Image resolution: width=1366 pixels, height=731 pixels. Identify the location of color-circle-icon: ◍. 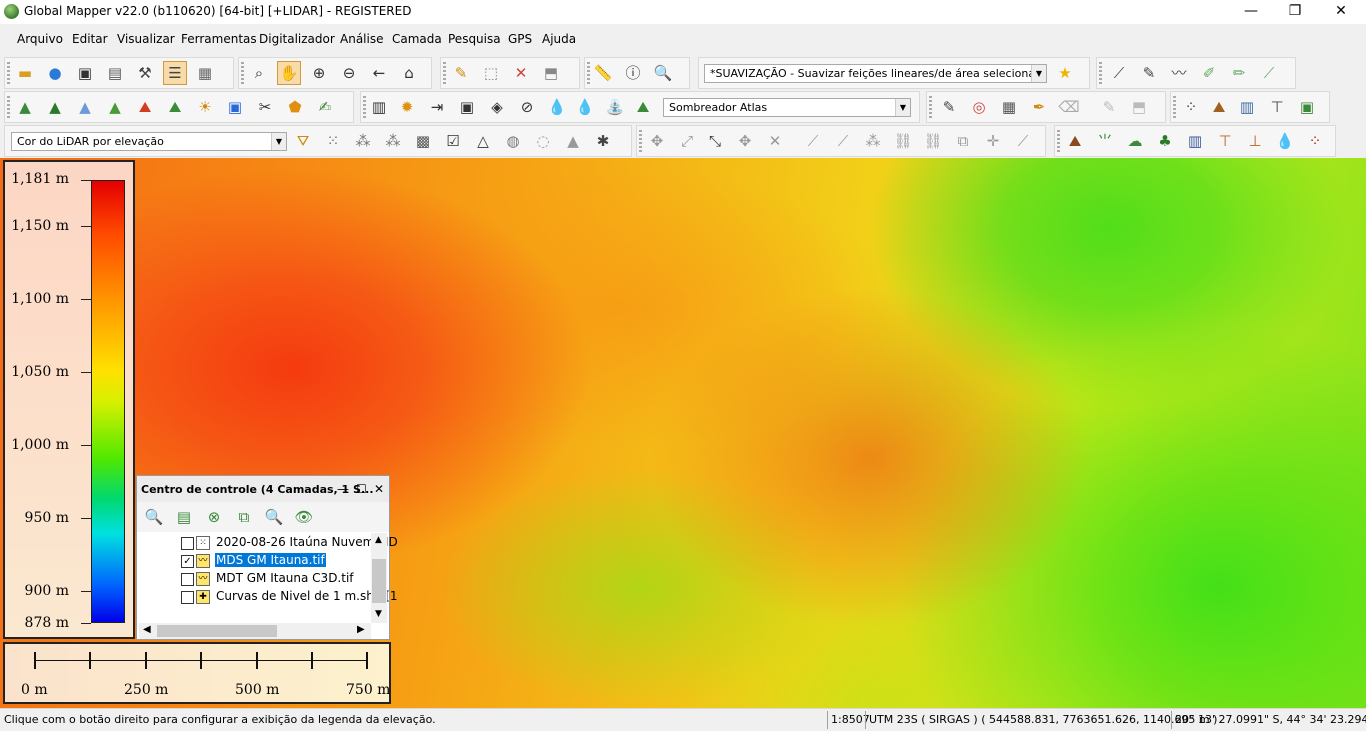
(513, 141).